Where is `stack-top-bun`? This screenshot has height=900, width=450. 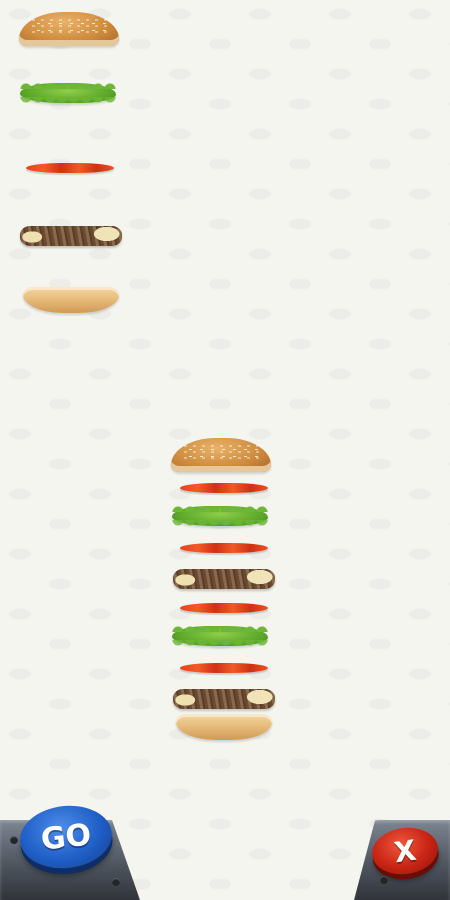
stack-top-bun is located at coordinates (221, 455).